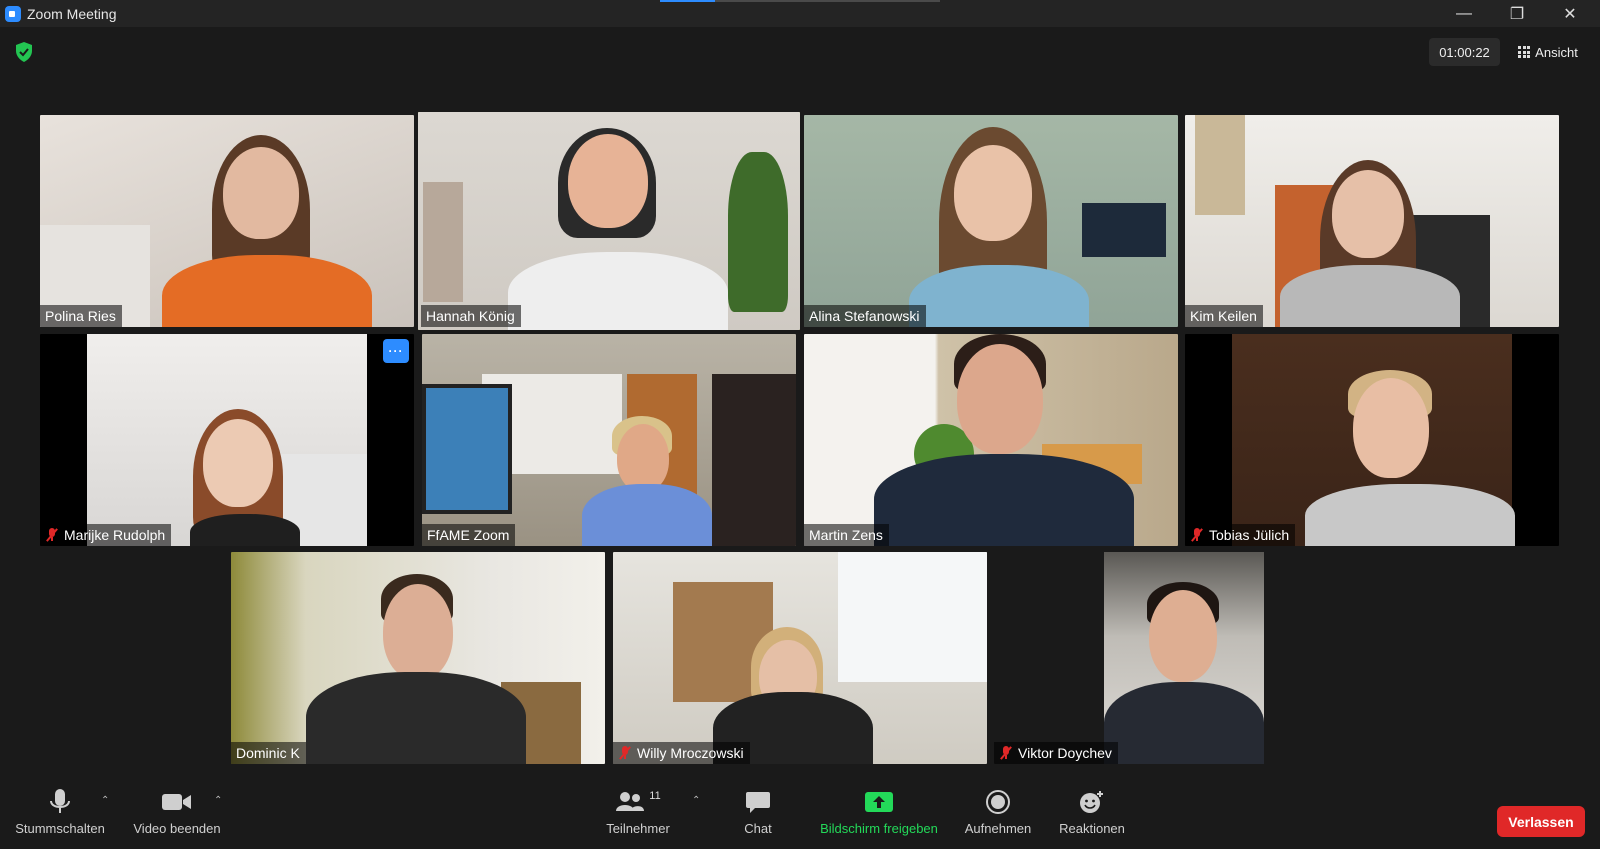 Image resolution: width=1600 pixels, height=849 pixels. Describe the element at coordinates (1372, 440) in the screenshot. I see `video-tile-tobias-juelich: Tobias Jülich` at that location.